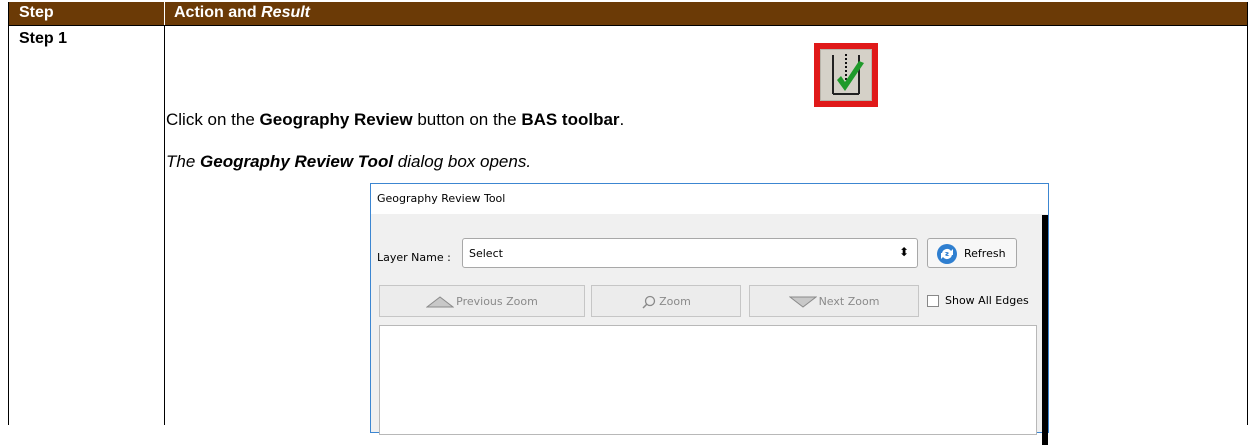 The image size is (1254, 445). I want to click on header-action: Action and Result, so click(242, 12).